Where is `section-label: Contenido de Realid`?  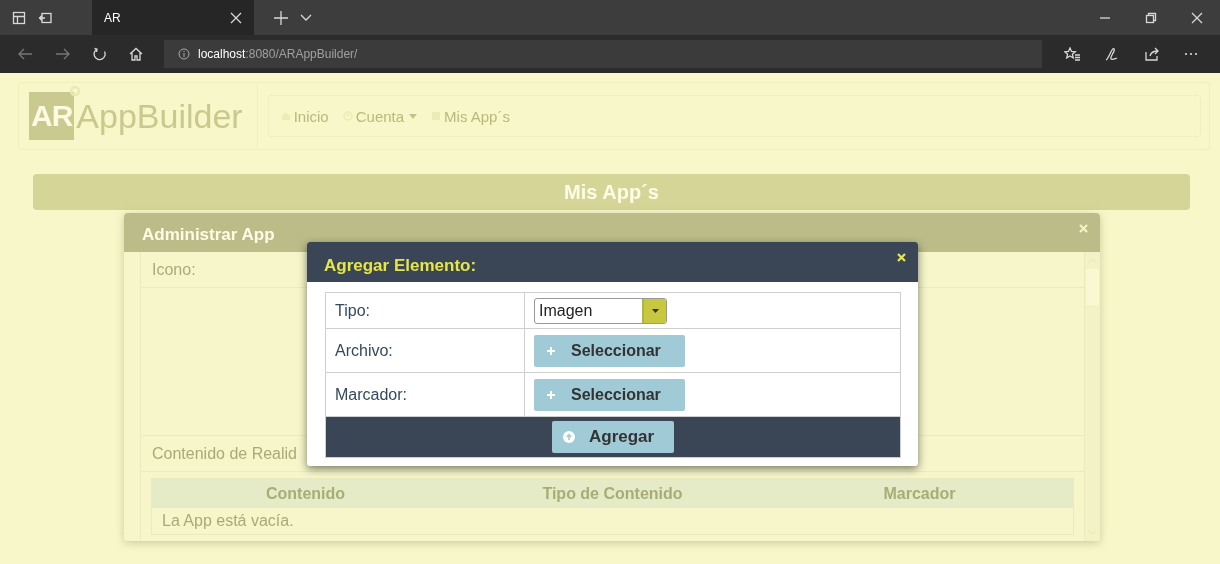
section-label: Contenido de Realid is located at coordinates (224, 453).